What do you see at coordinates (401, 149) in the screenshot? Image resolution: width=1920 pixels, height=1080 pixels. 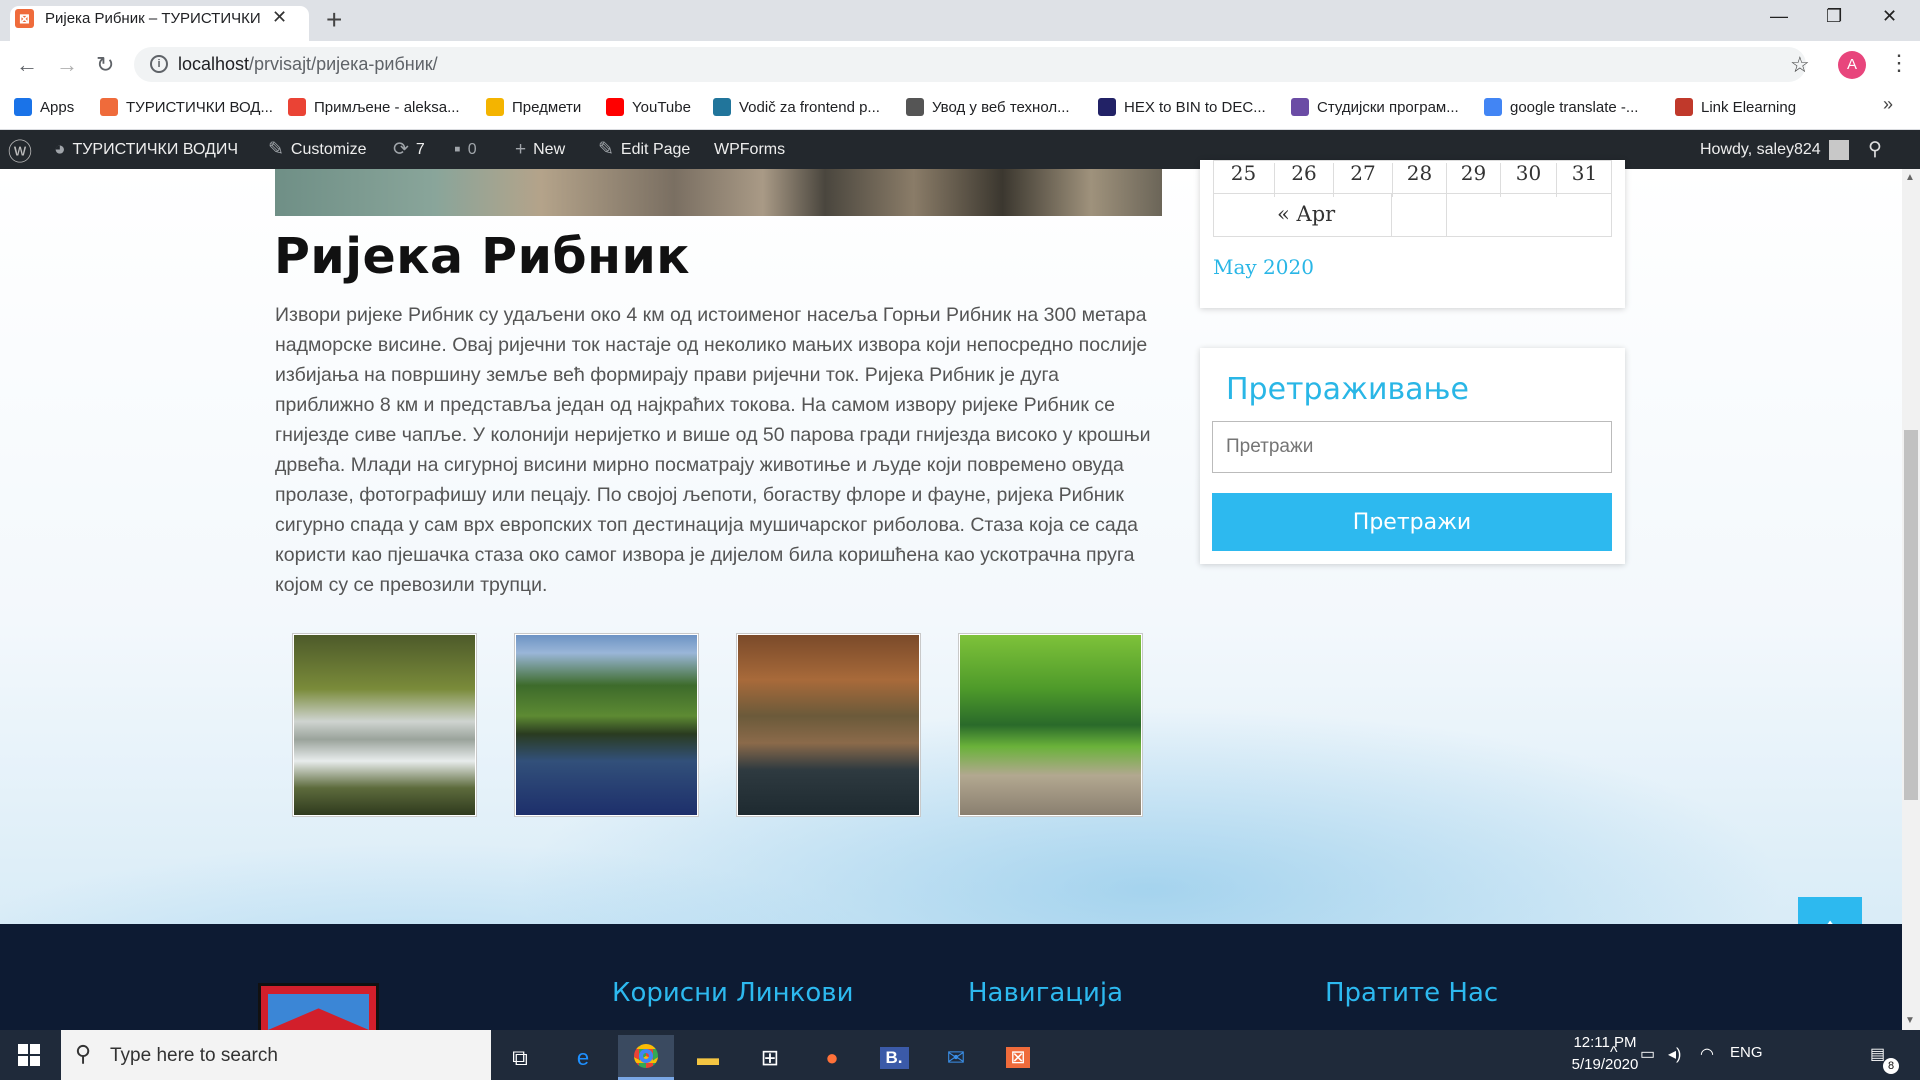 I see `updates-icon: ⟳` at bounding box center [401, 149].